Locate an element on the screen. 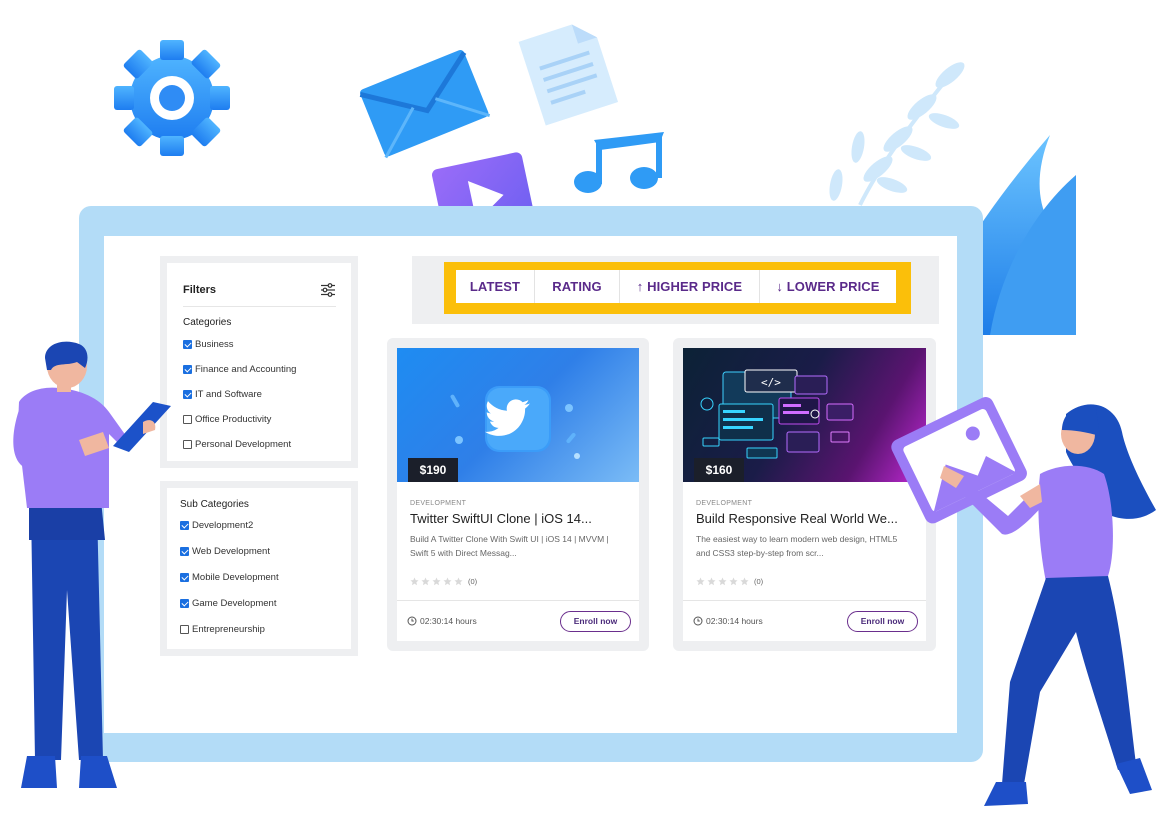  card-footer: 02:30:14 hours Enroll now is located at coordinates (518, 620).